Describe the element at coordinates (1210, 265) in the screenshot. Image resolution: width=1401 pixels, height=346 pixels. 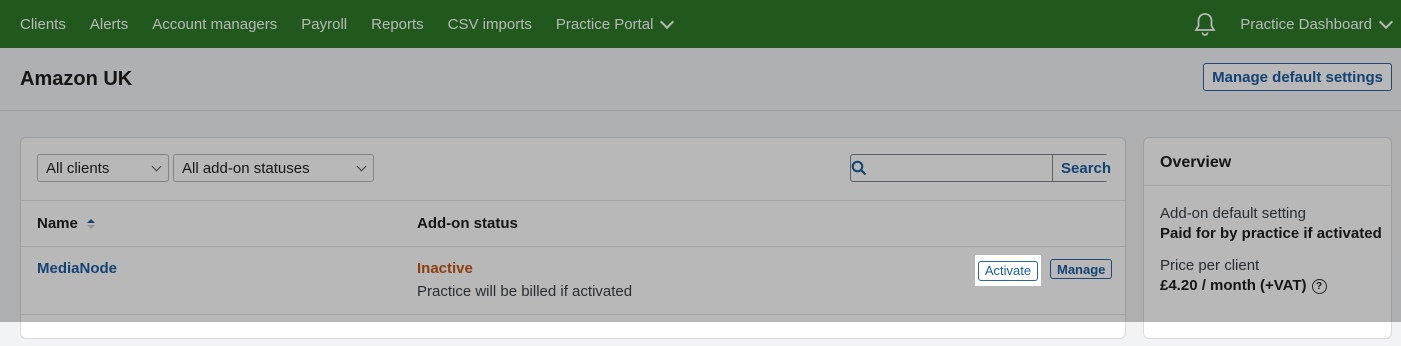
I see `price-label: Price per client` at that location.